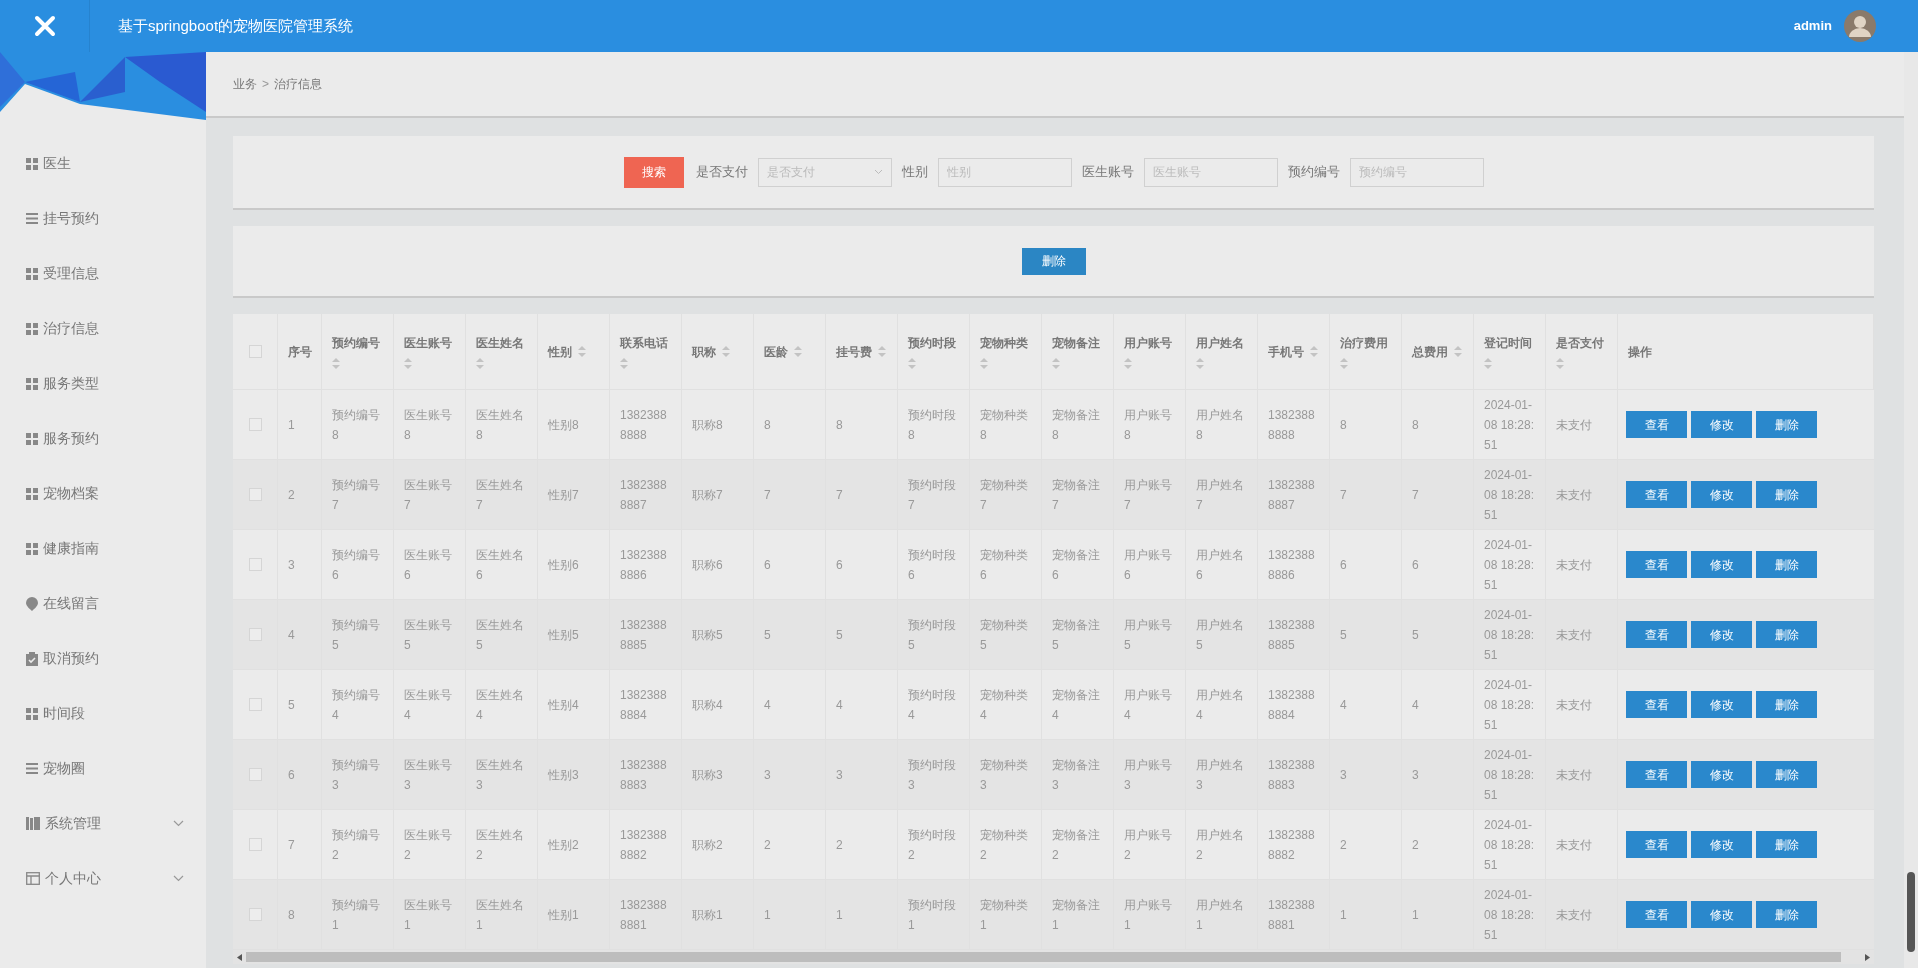 The height and width of the screenshot is (968, 1918). What do you see at coordinates (103, 438) in the screenshot?
I see `sidebar-item: 服务预约` at bounding box center [103, 438].